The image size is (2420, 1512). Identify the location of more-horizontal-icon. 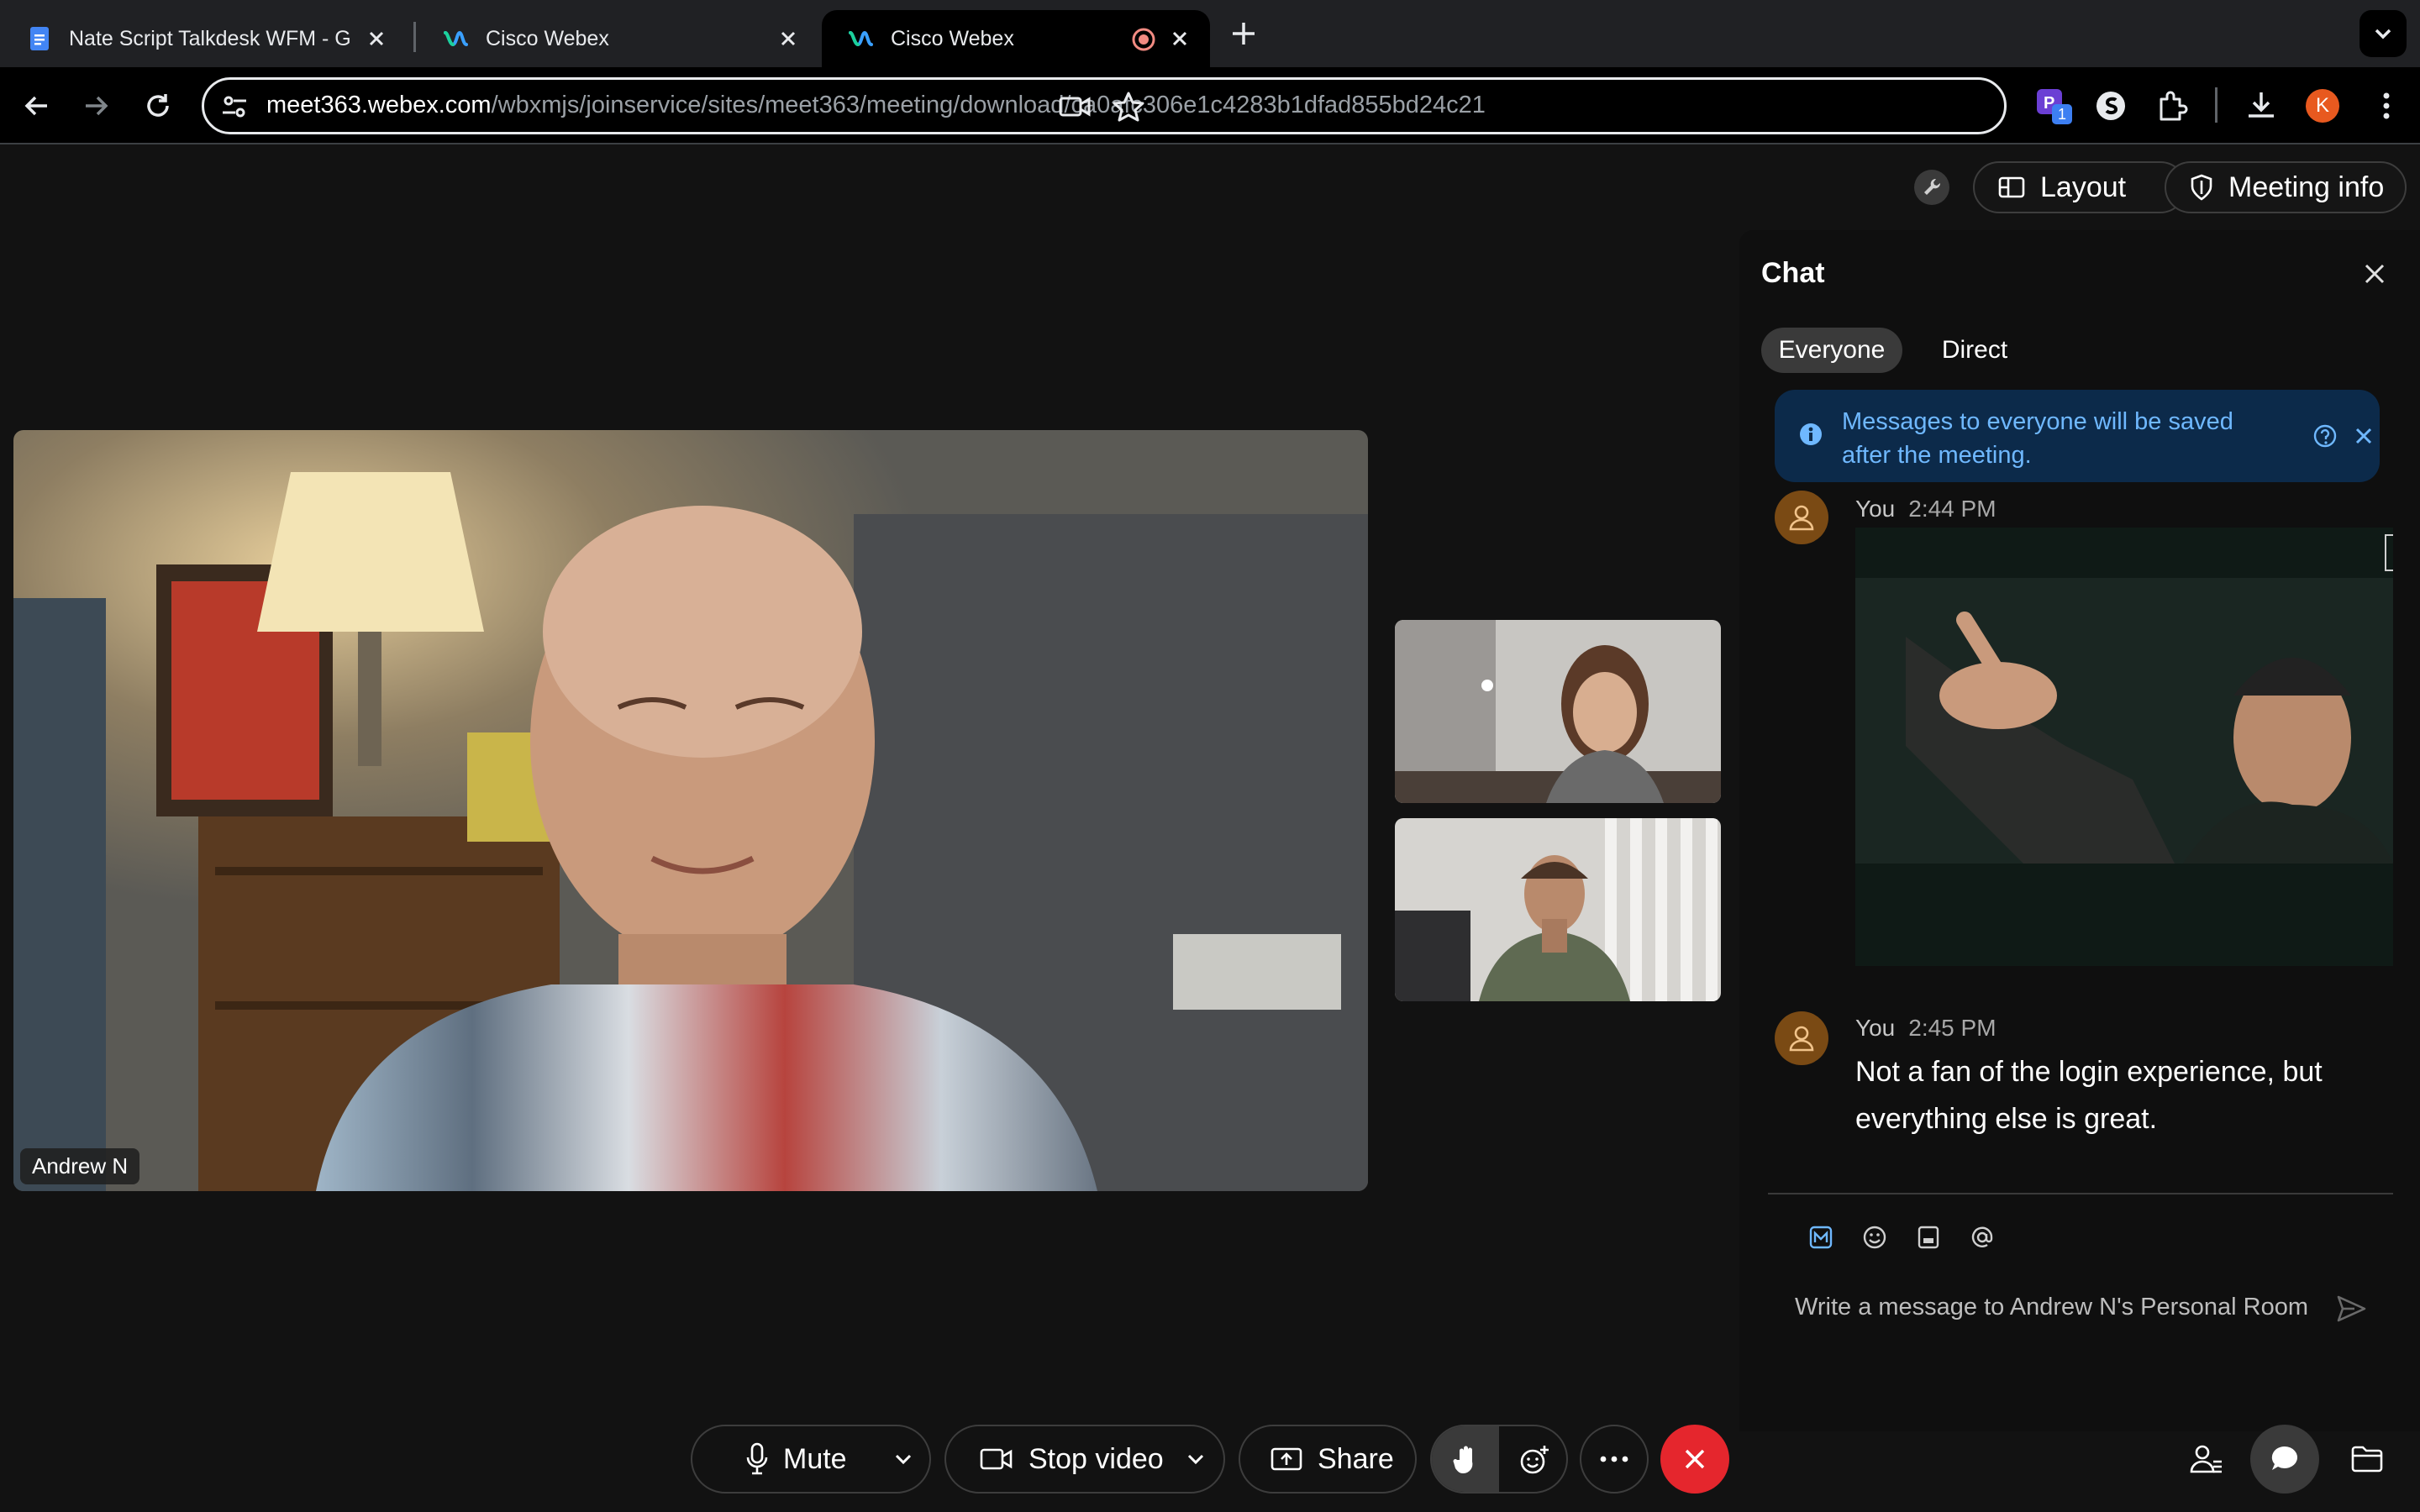
(1614, 1459).